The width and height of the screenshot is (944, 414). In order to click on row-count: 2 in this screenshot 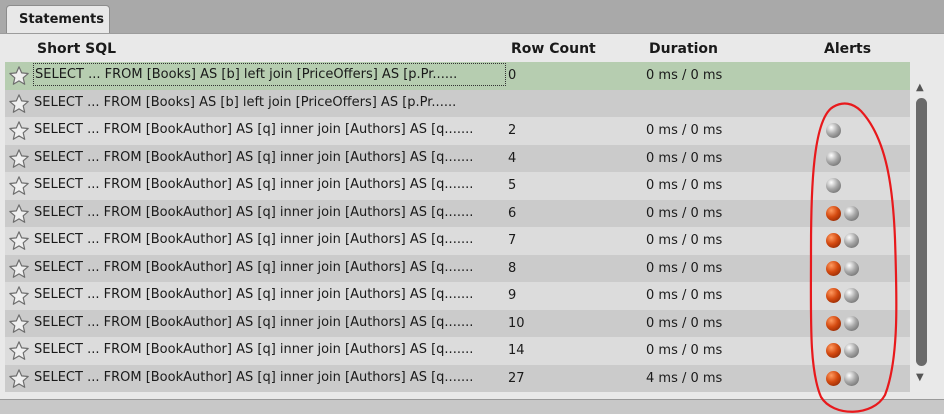, I will do `click(512, 130)`.